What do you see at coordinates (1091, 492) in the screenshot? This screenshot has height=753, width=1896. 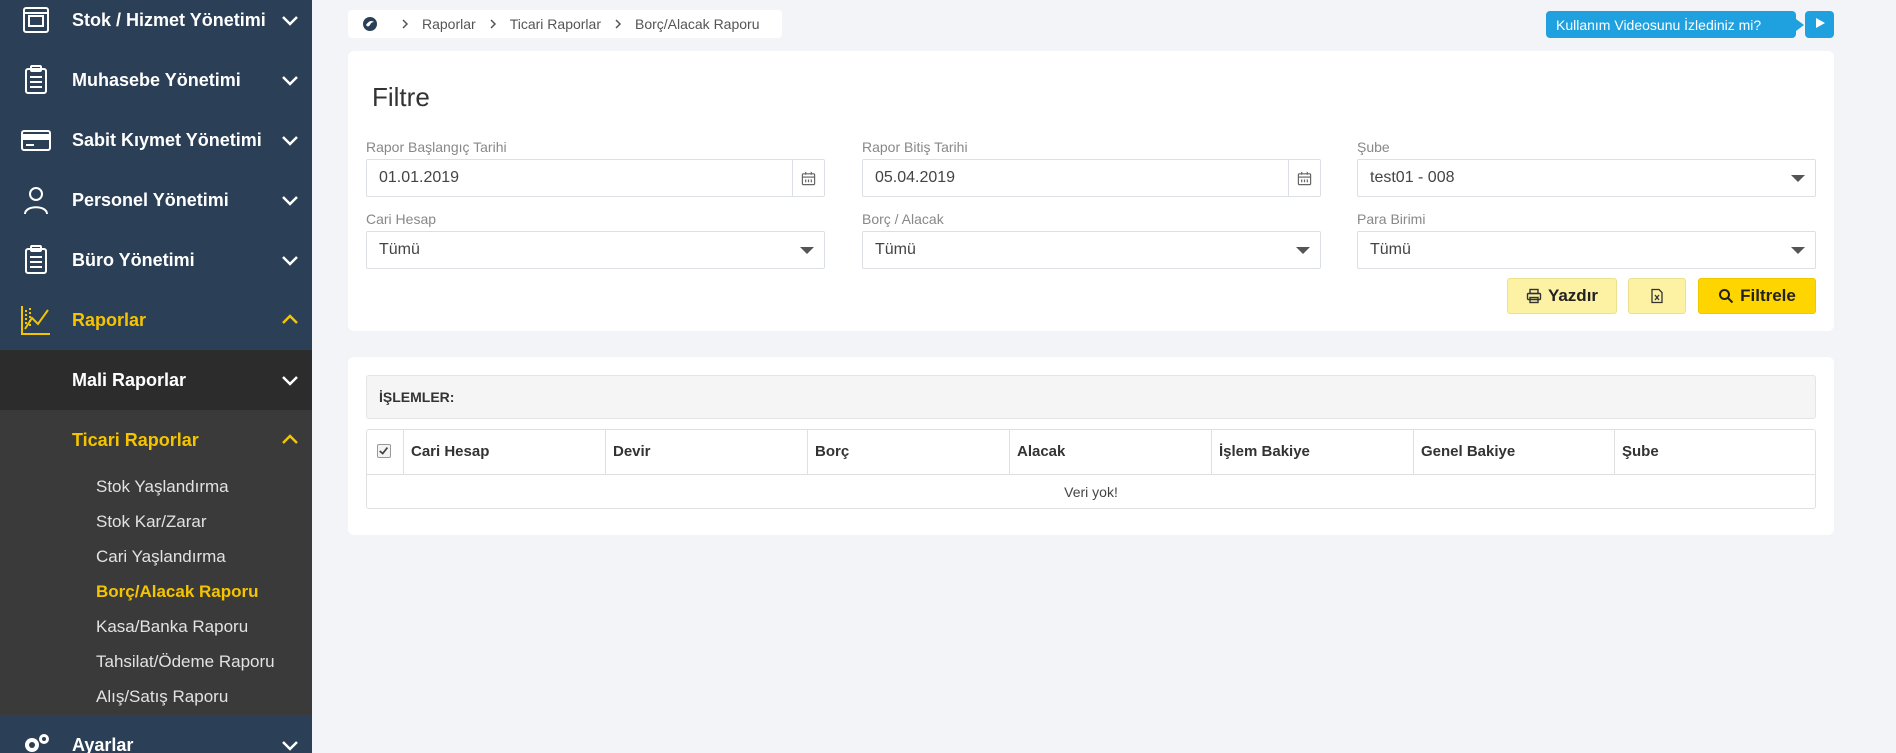 I see `empty-table-message: Veri yok!` at bounding box center [1091, 492].